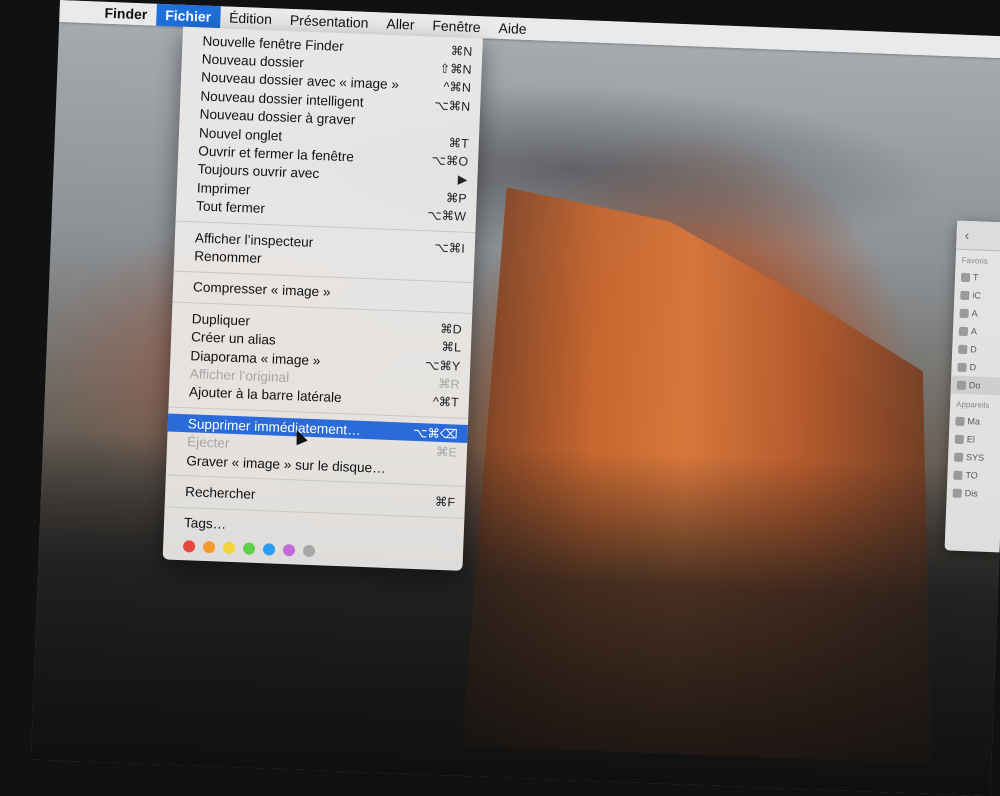 This screenshot has width=1000, height=796. I want to click on back-icon: ‹, so click(966, 235).